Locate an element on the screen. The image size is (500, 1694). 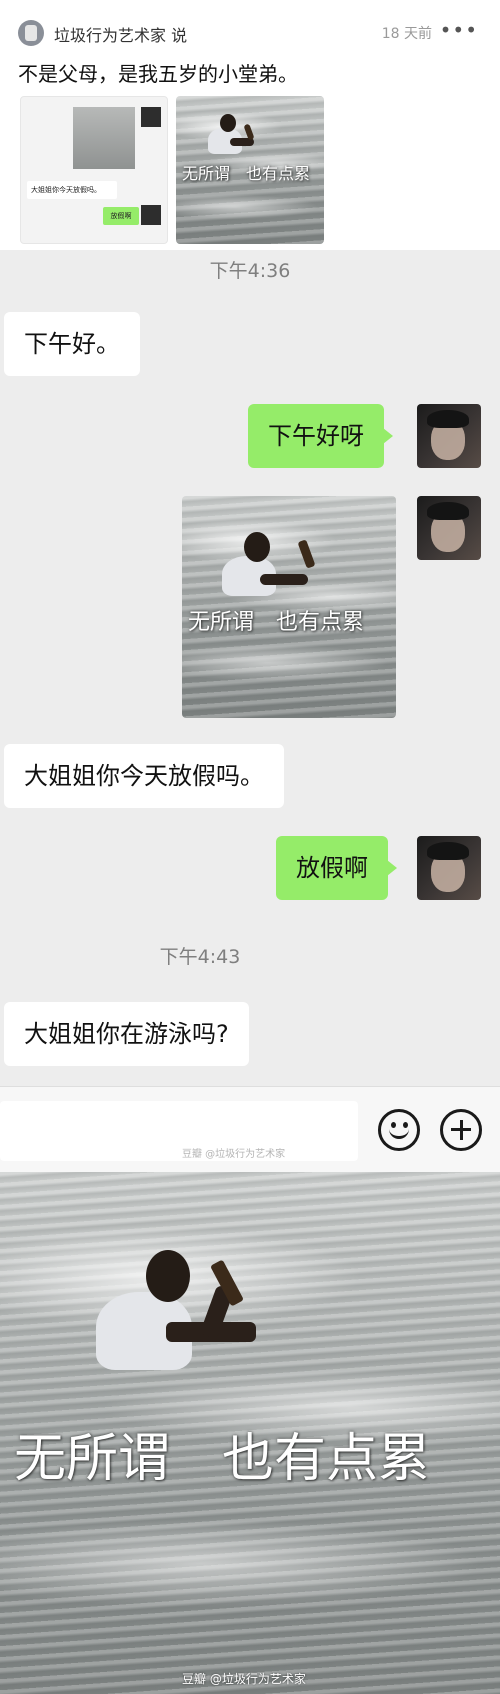
timestamp: 下午4:36 is located at coordinates (250, 271).